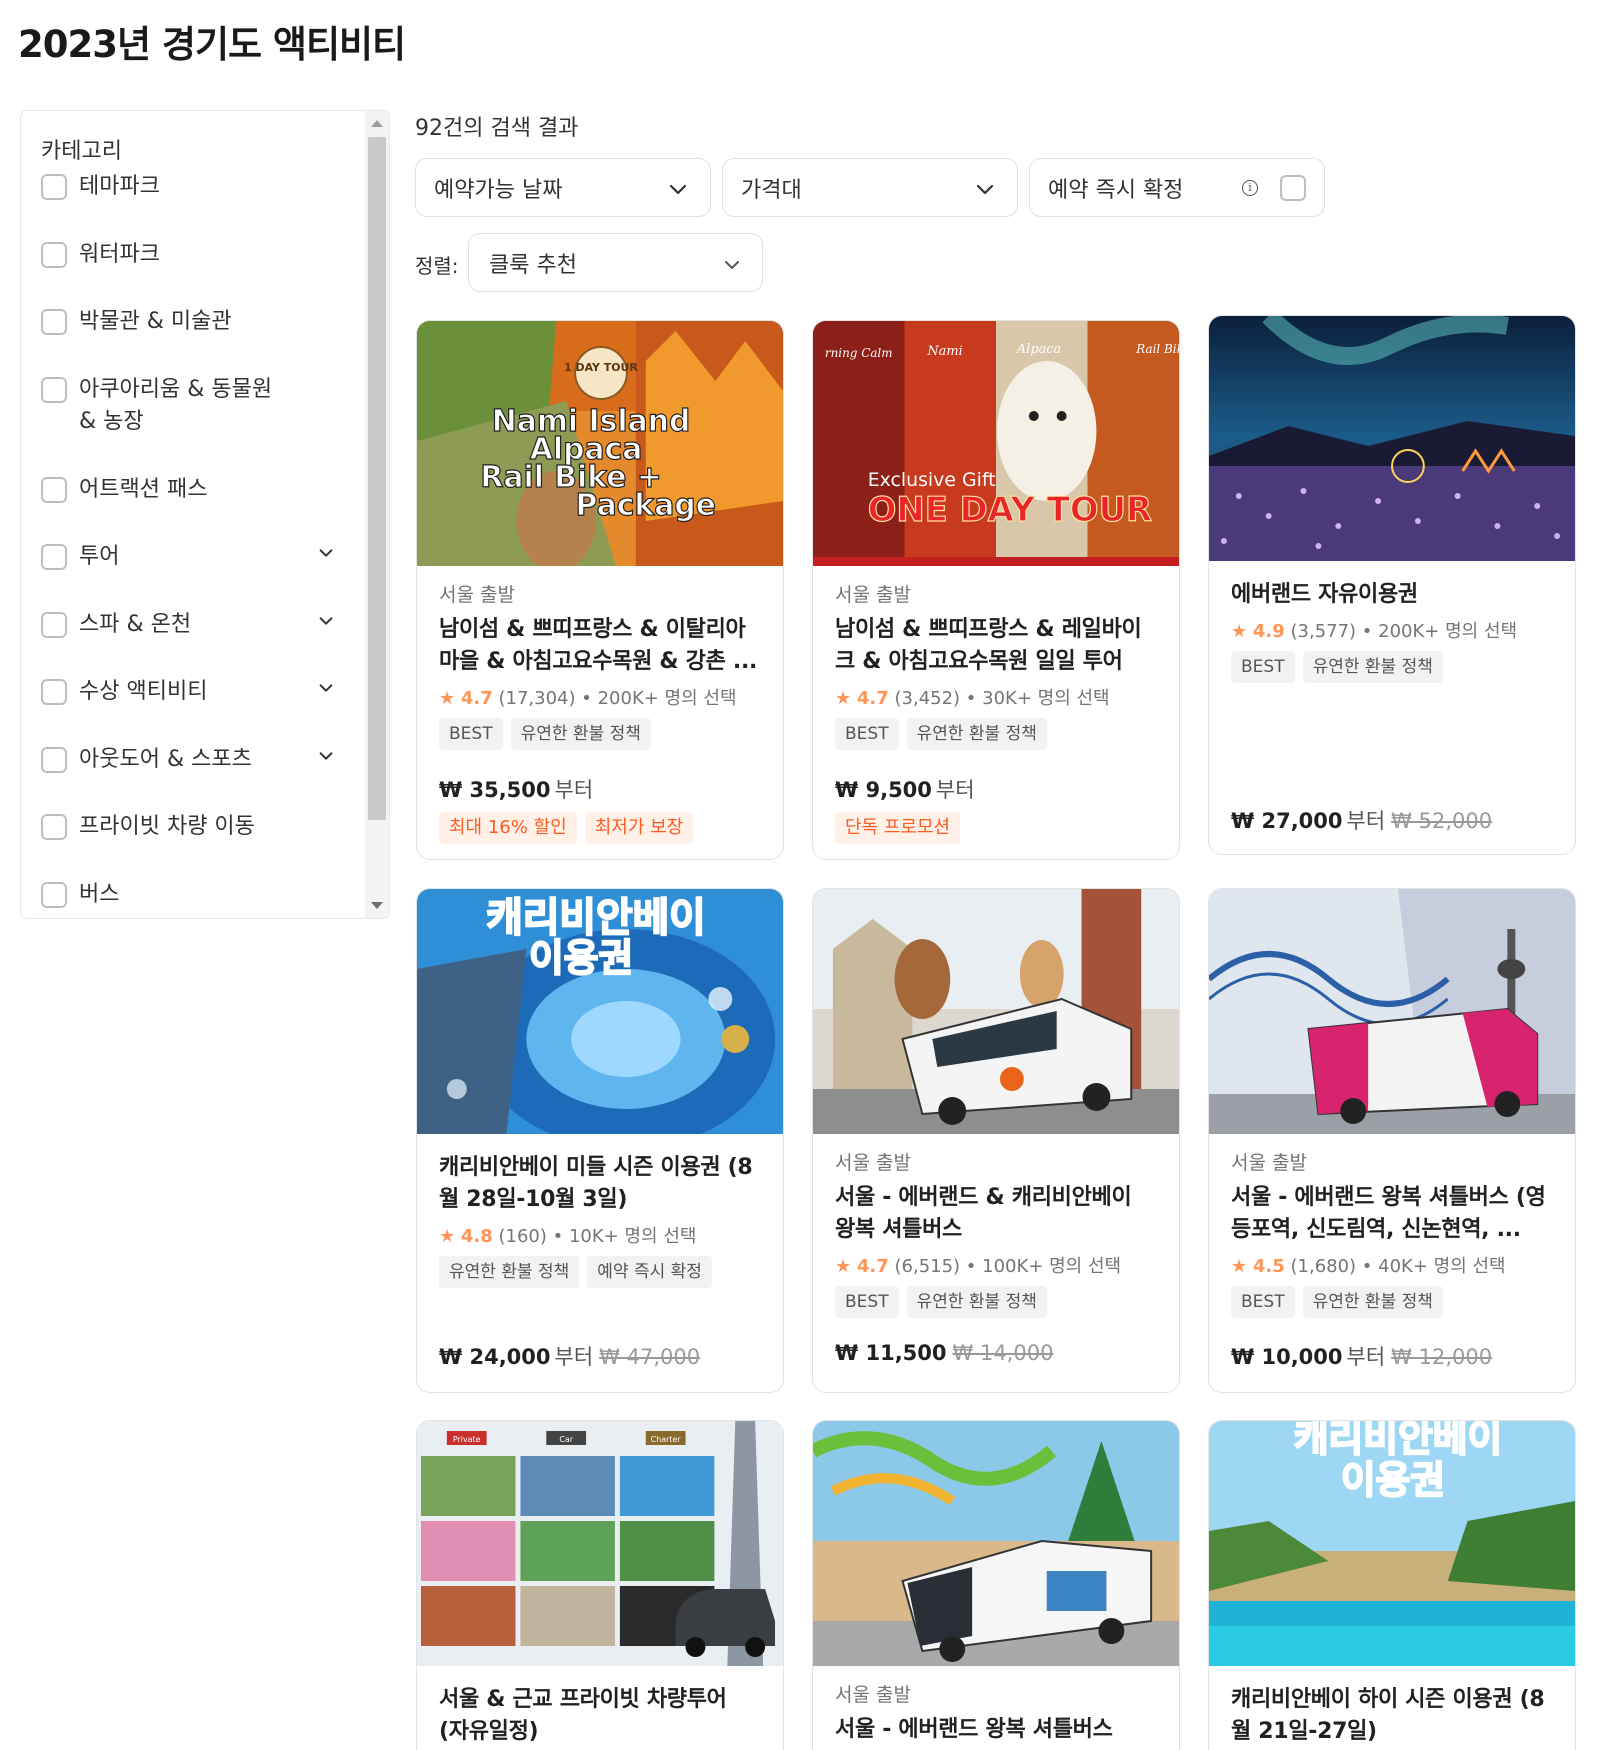  What do you see at coordinates (1293, 188) in the screenshot?
I see `instant-confirm-checkbox` at bounding box center [1293, 188].